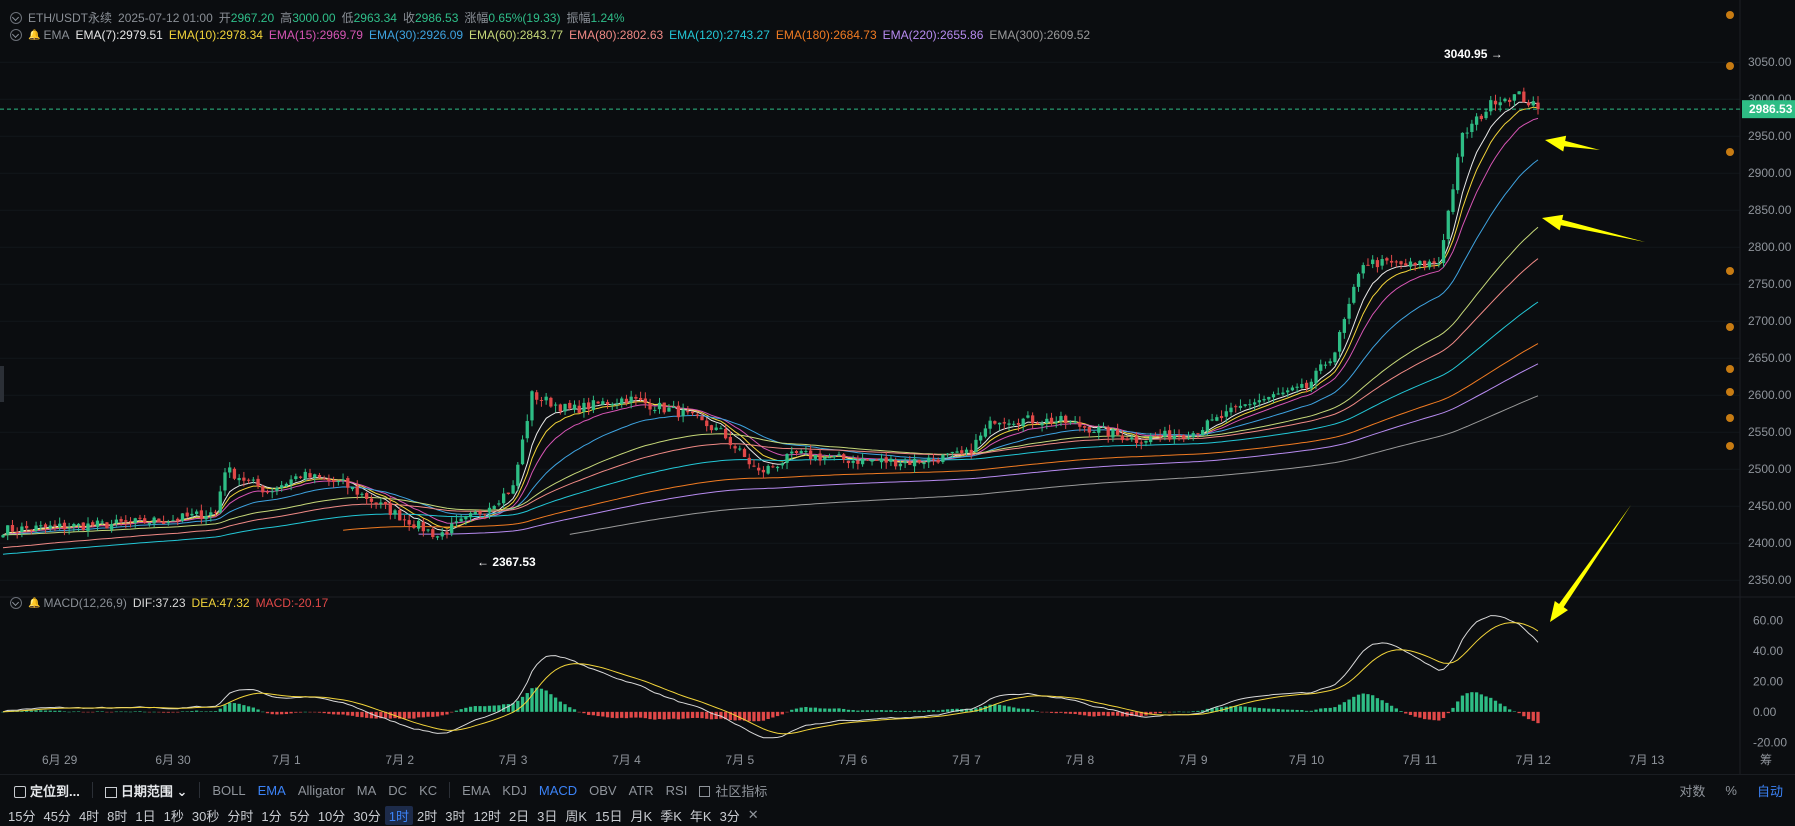 The image size is (1795, 826). What do you see at coordinates (551, 402) in the screenshot?
I see `candle` at bounding box center [551, 402].